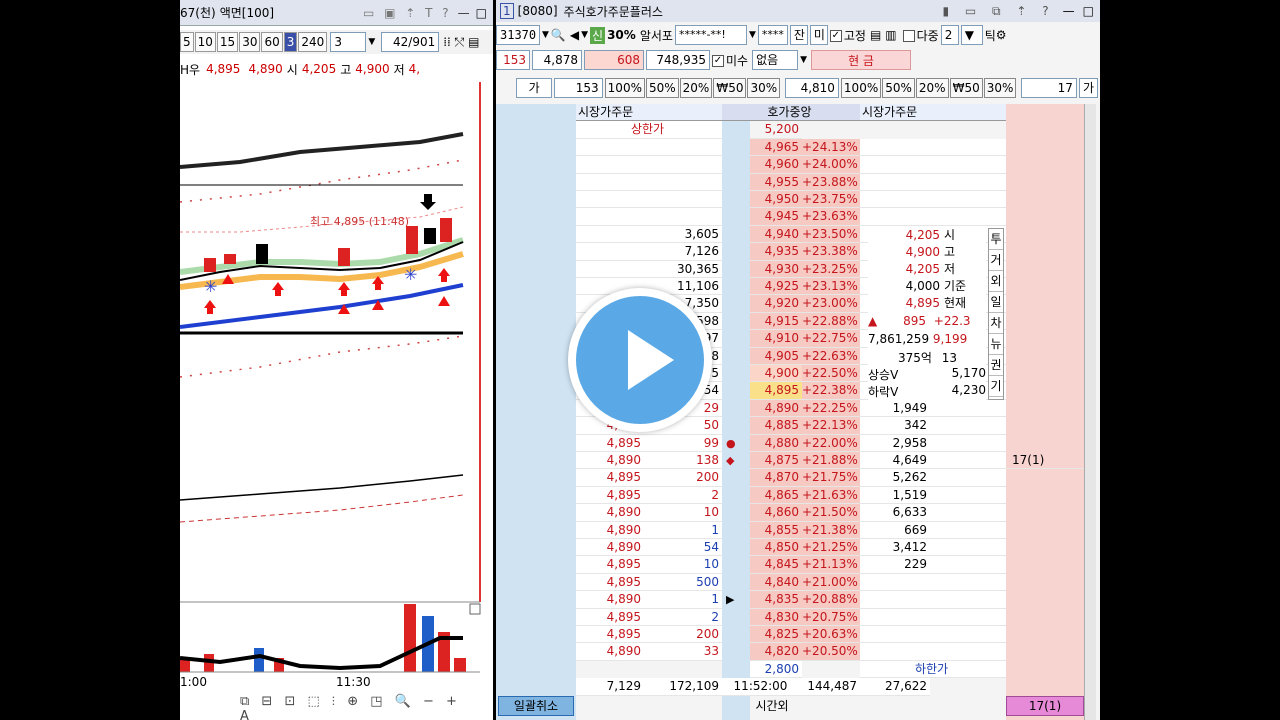 This screenshot has height=720, width=1280. Describe the element at coordinates (996, 344) in the screenshot. I see `side-tab: 뉴` at that location.